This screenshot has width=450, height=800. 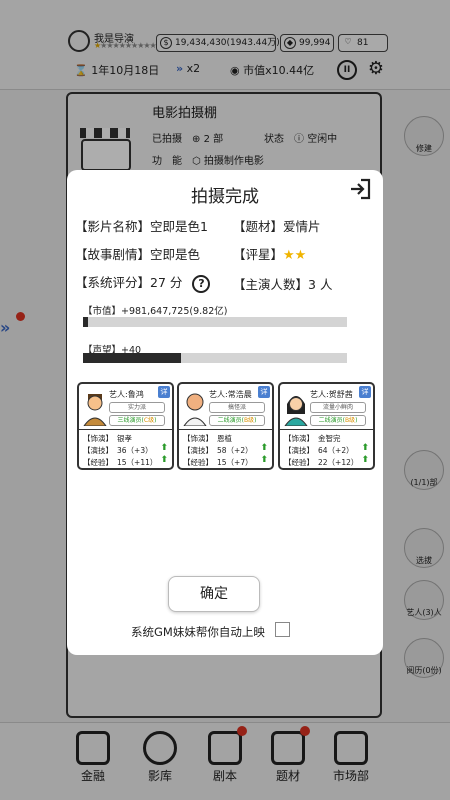 I want to click on fame-progress-bar, so click(x=215, y=358).